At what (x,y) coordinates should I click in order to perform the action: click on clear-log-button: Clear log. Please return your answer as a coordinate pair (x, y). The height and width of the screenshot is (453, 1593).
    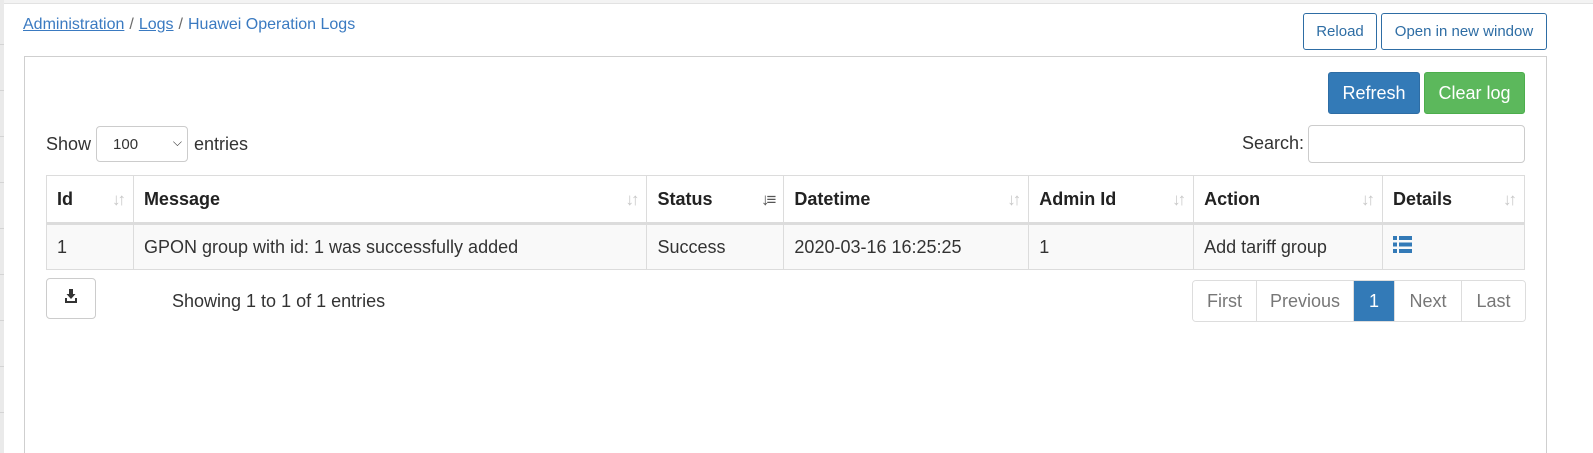
    Looking at the image, I should click on (1474, 93).